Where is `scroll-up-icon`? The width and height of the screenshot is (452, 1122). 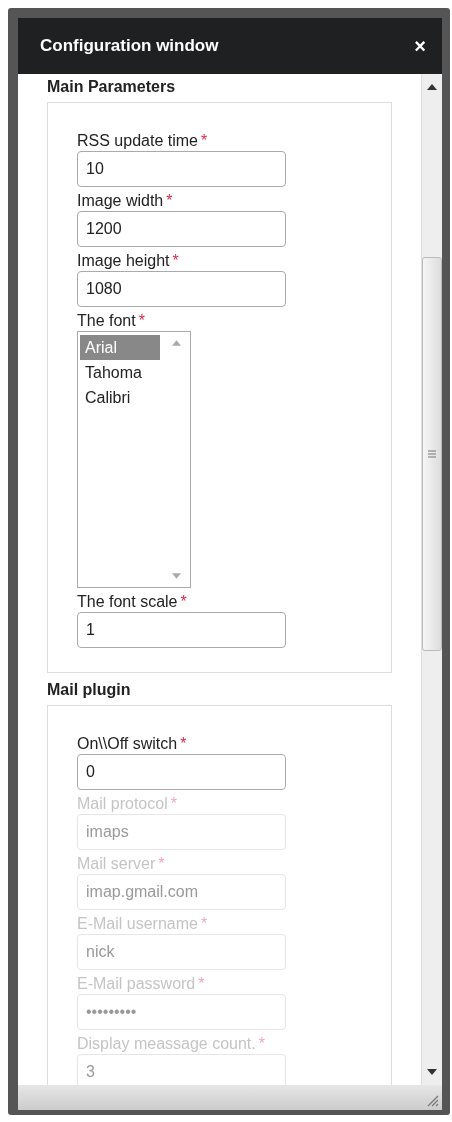 scroll-up-icon is located at coordinates (432, 87).